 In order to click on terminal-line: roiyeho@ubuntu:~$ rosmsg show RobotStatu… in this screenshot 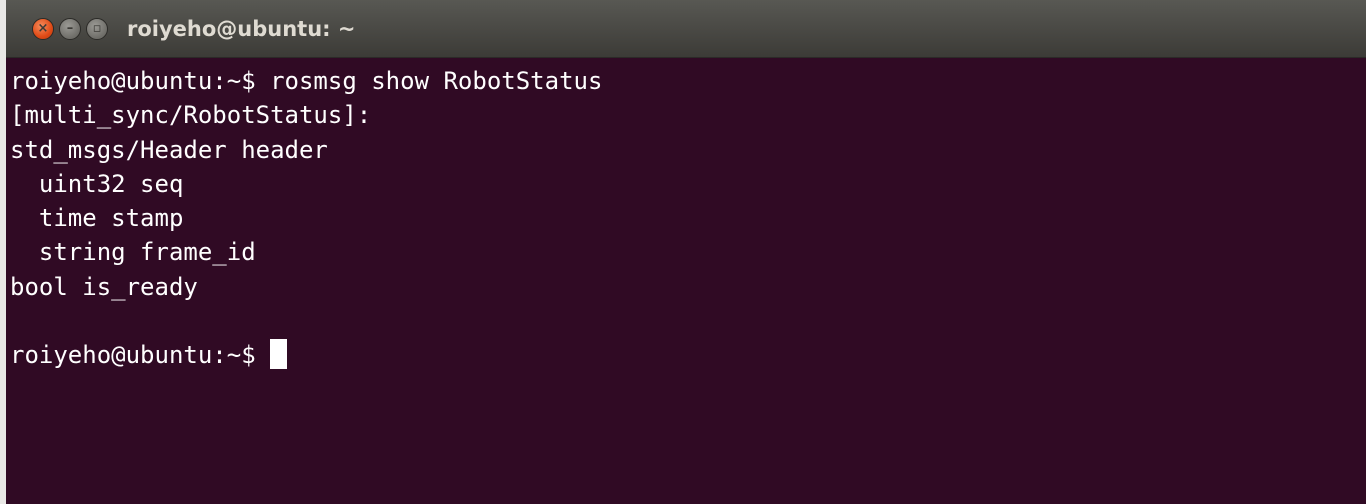, I will do `click(306, 81)`.